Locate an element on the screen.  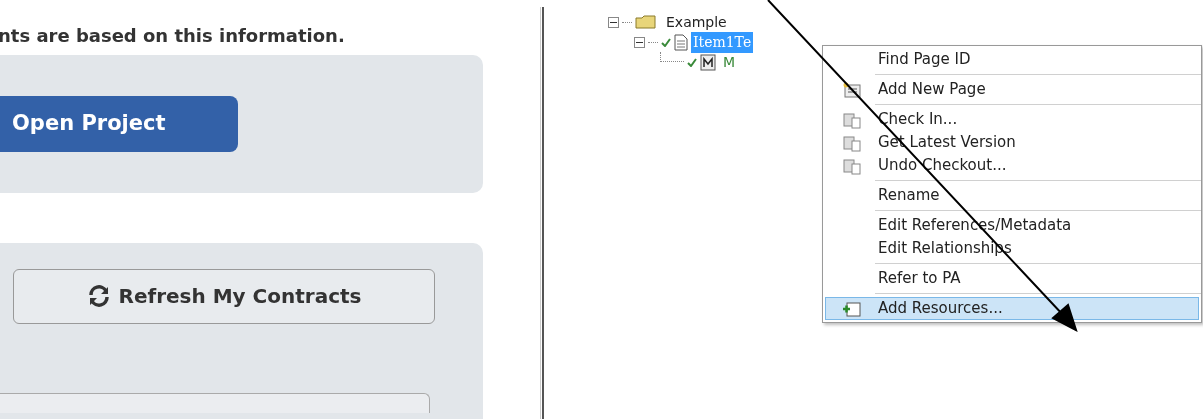
notice-text: nts are based on this information. is located at coordinates (173, 36).